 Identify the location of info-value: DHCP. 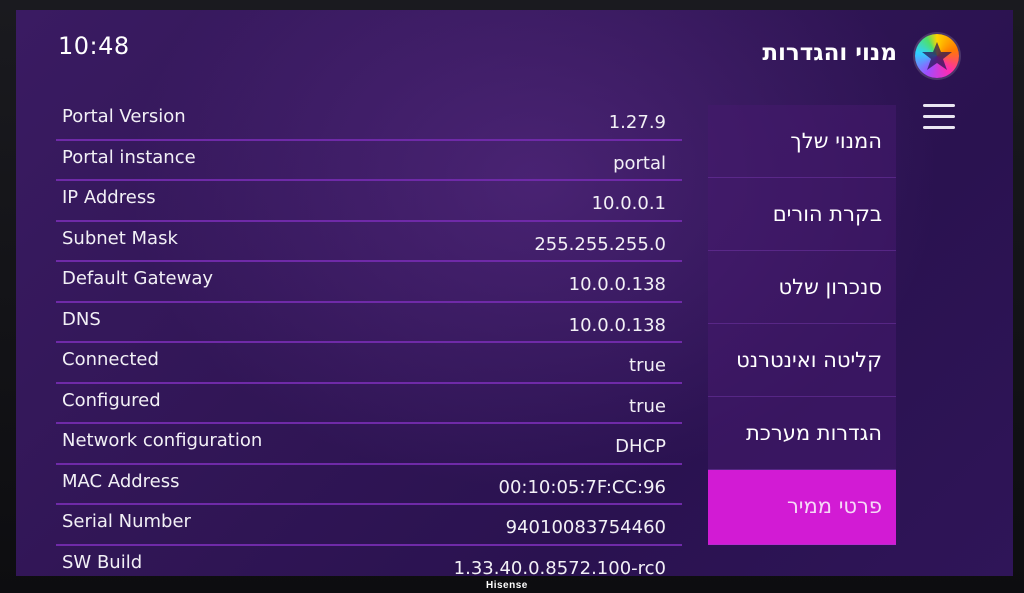
(640, 446).